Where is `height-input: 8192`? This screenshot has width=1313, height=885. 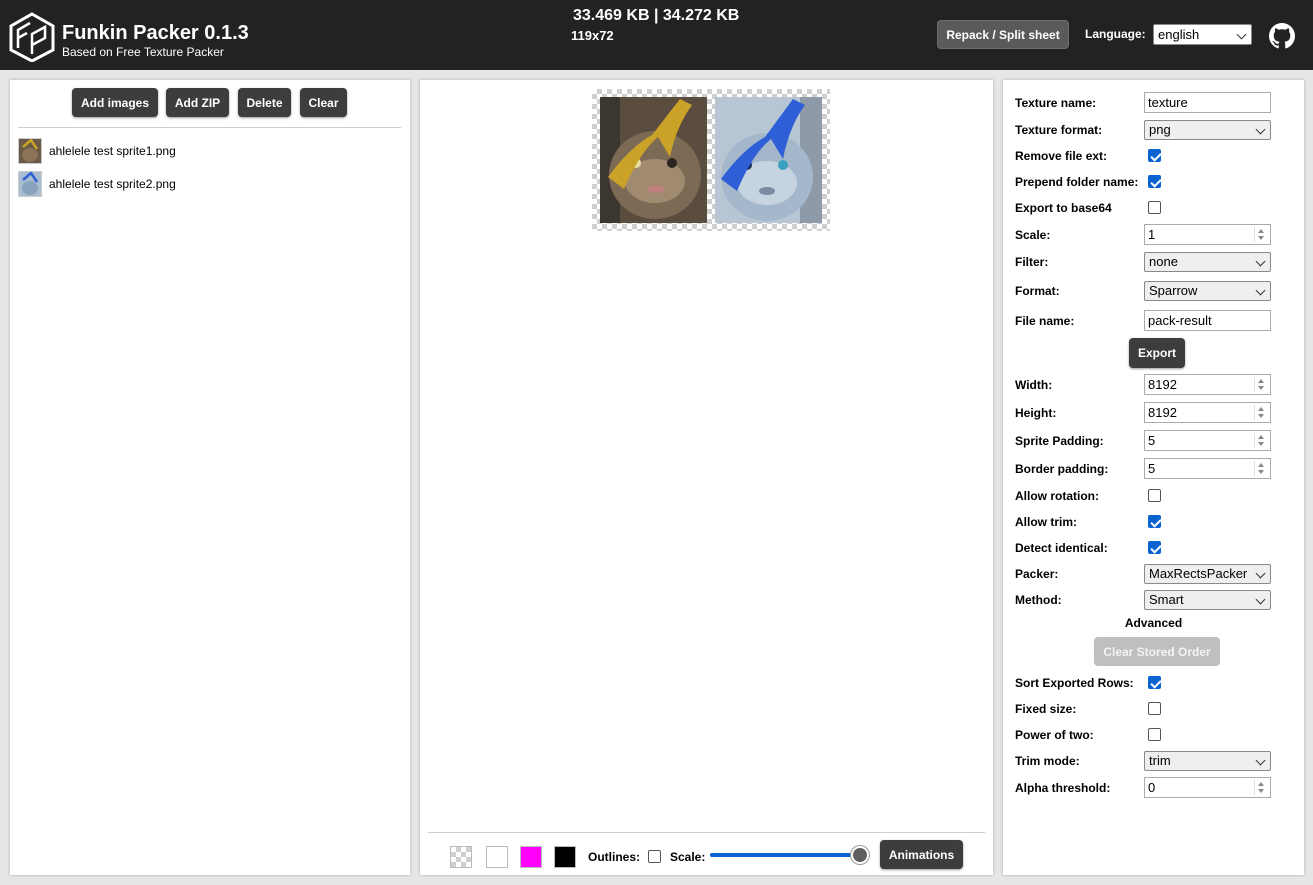
height-input: 8192 is located at coordinates (1207, 412).